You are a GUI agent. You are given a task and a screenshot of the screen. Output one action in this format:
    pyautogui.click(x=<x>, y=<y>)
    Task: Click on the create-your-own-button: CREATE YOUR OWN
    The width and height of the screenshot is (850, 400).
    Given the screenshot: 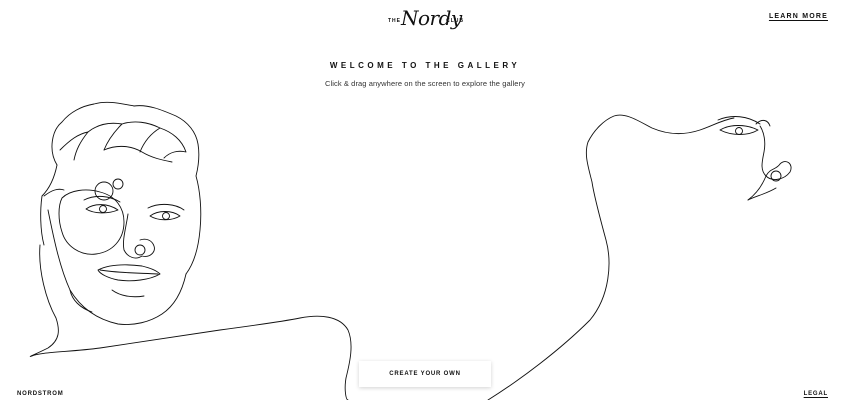 What is the action you would take?
    pyautogui.click(x=425, y=374)
    